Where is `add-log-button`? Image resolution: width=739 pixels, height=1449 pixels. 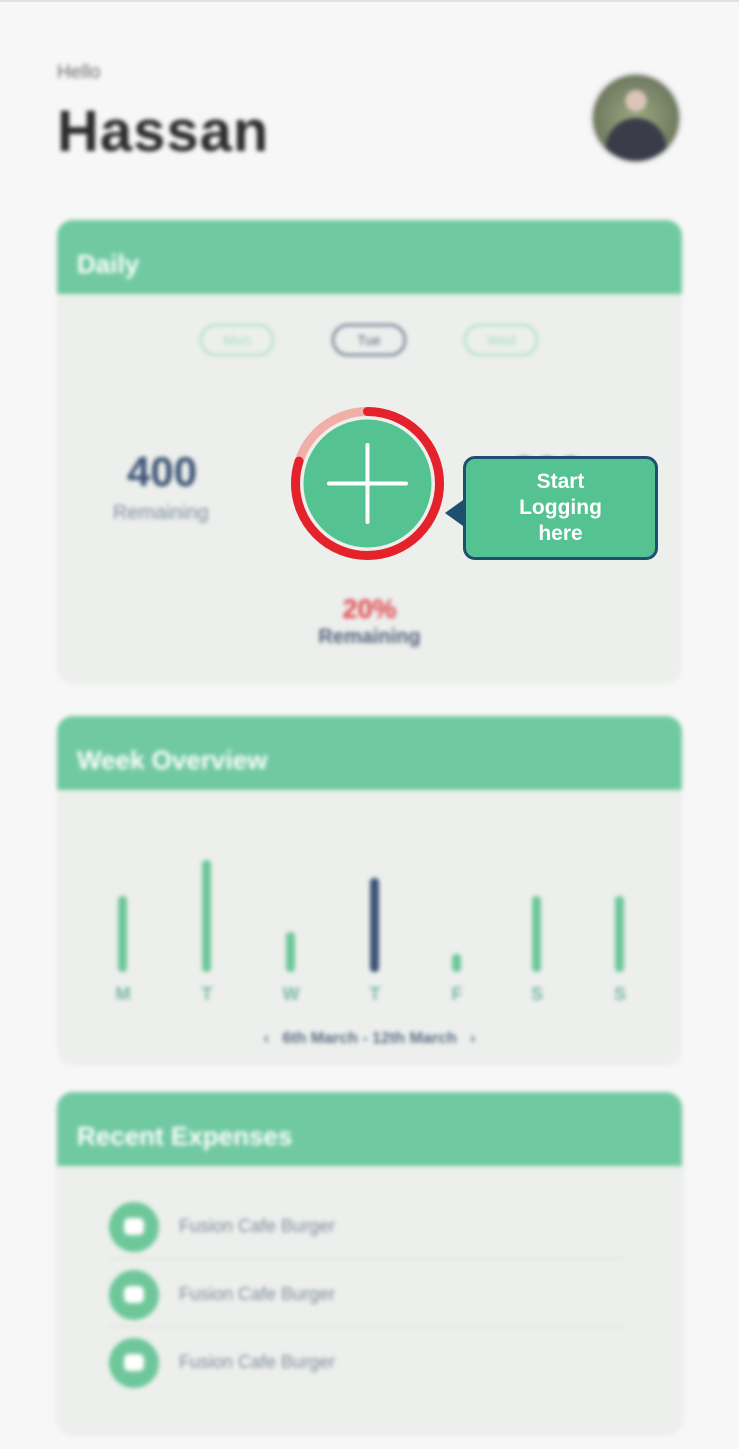 add-log-button is located at coordinates (367, 483).